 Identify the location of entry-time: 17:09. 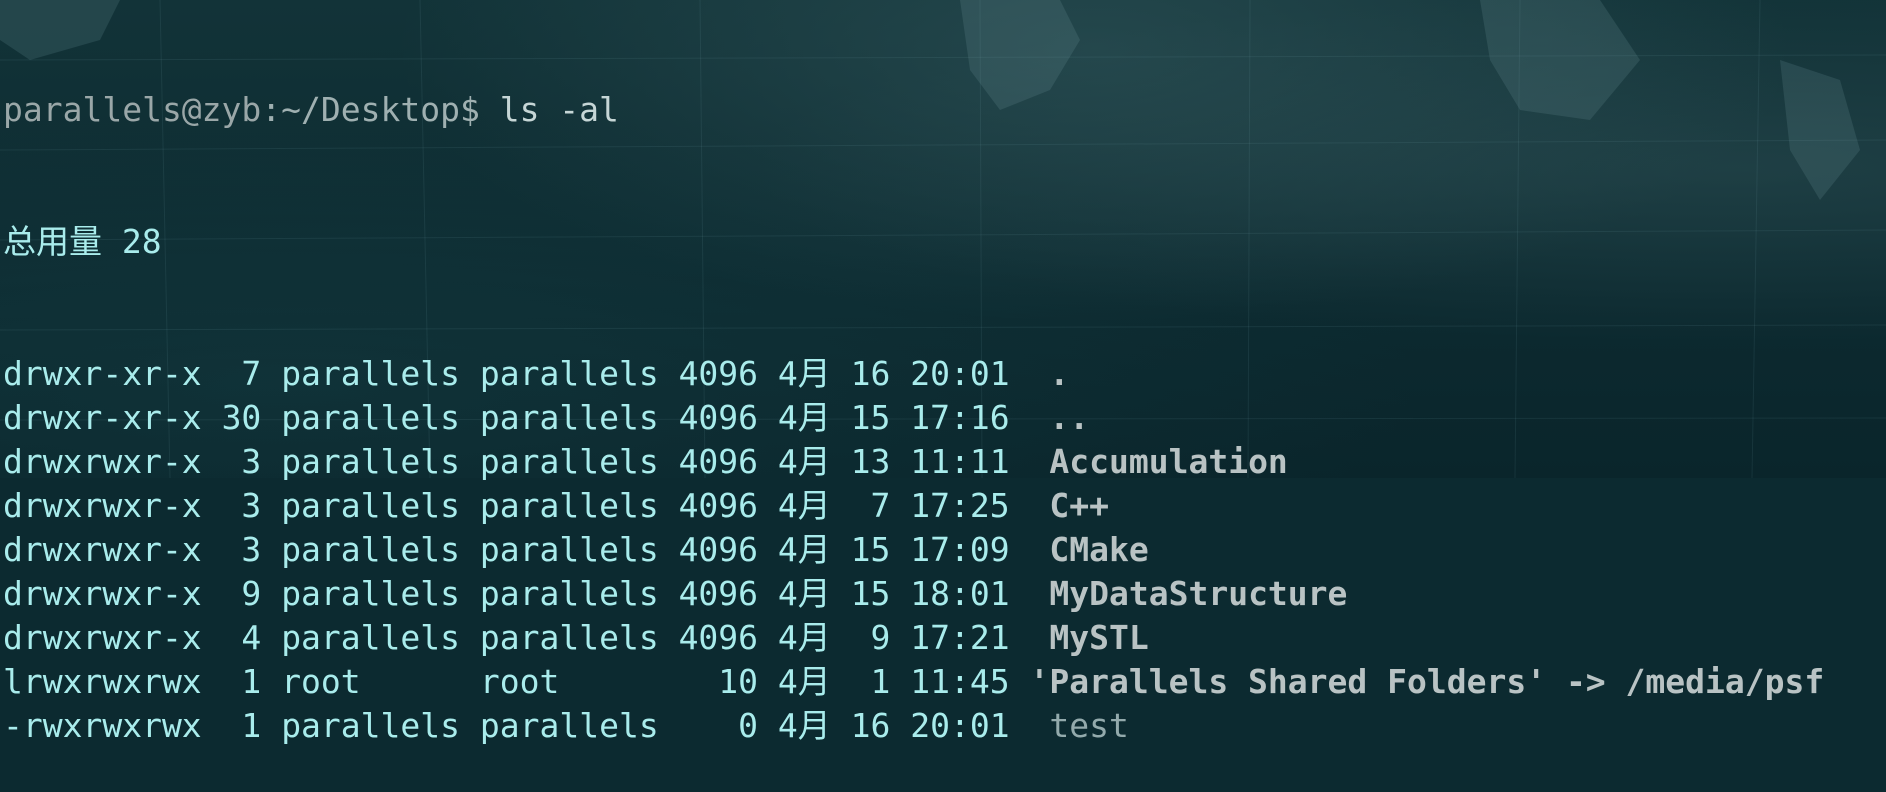
(960, 549).